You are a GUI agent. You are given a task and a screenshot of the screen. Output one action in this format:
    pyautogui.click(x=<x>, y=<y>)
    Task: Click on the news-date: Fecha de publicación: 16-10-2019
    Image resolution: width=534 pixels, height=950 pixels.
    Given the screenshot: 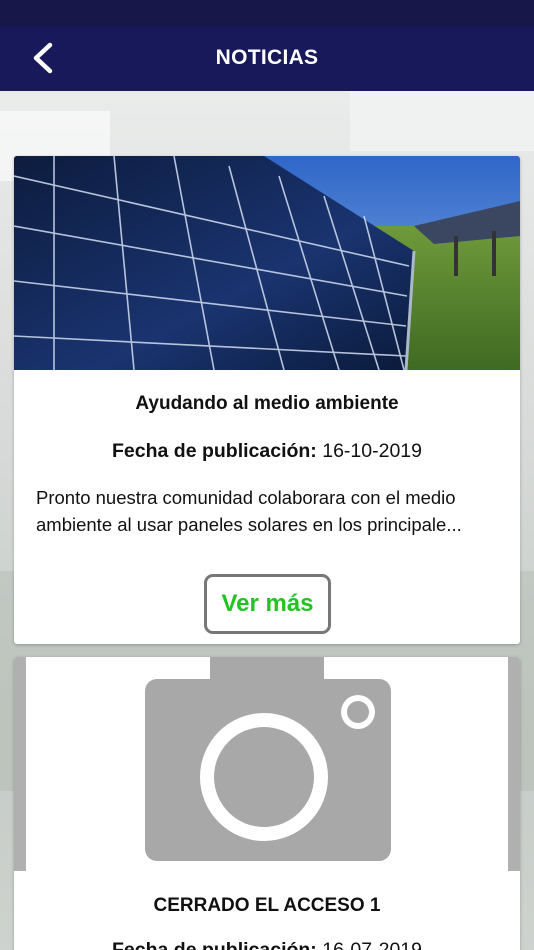 What is the action you would take?
    pyautogui.click(x=267, y=451)
    